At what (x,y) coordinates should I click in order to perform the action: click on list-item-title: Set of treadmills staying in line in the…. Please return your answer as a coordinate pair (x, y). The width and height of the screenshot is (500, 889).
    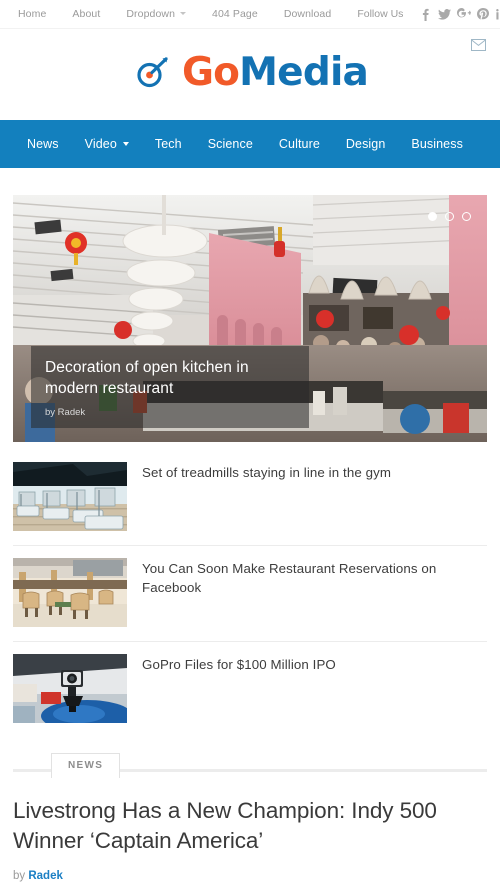
    Looking at the image, I should click on (267, 472).